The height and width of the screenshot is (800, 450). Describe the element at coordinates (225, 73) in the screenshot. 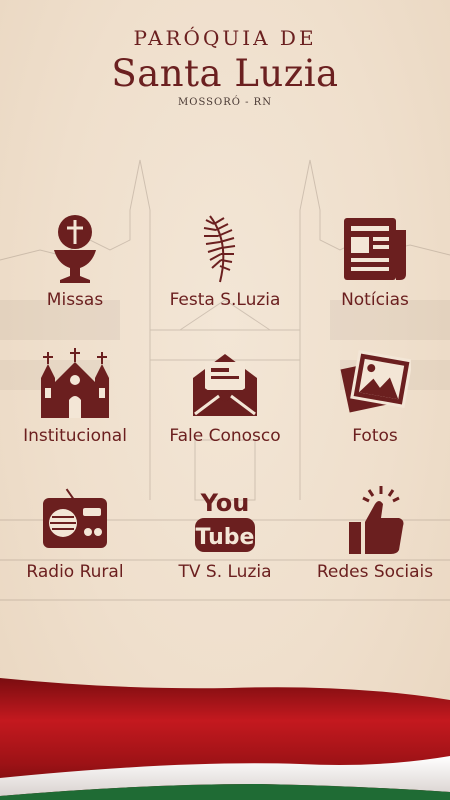

I see `header-title: Santa Luzia` at that location.